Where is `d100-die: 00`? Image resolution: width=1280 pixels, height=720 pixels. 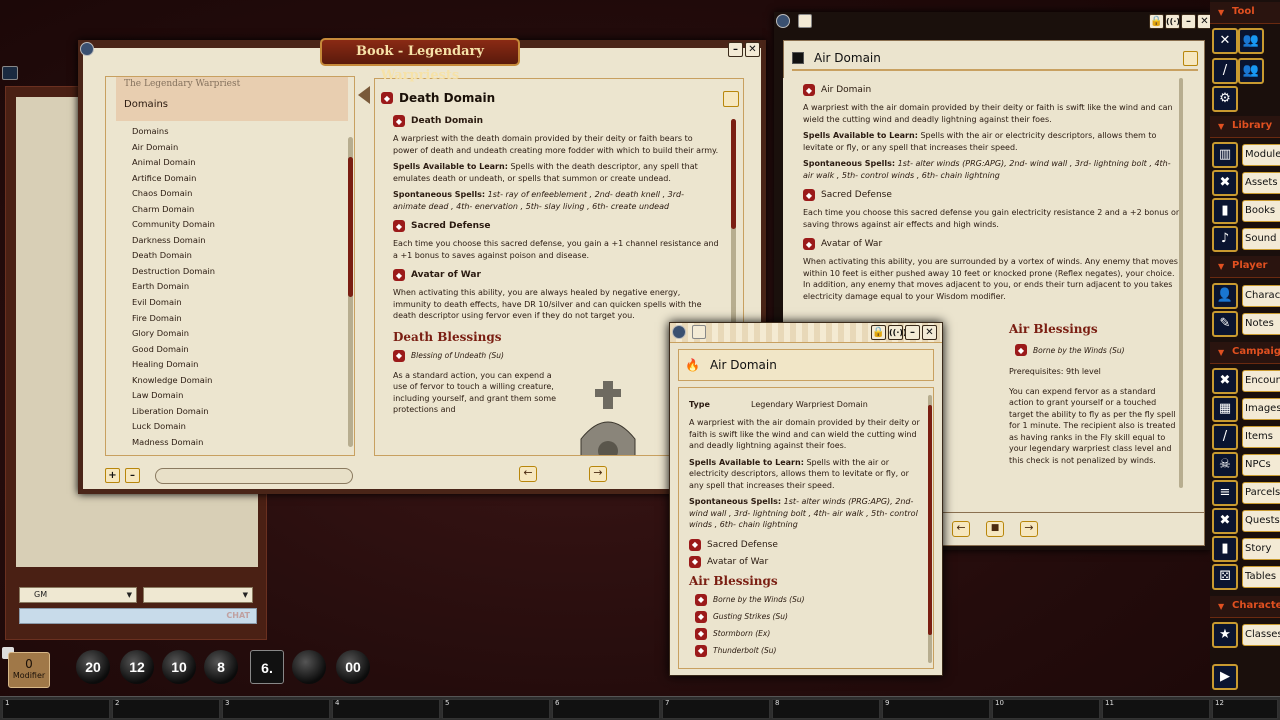
d100-die: 00 is located at coordinates (353, 667).